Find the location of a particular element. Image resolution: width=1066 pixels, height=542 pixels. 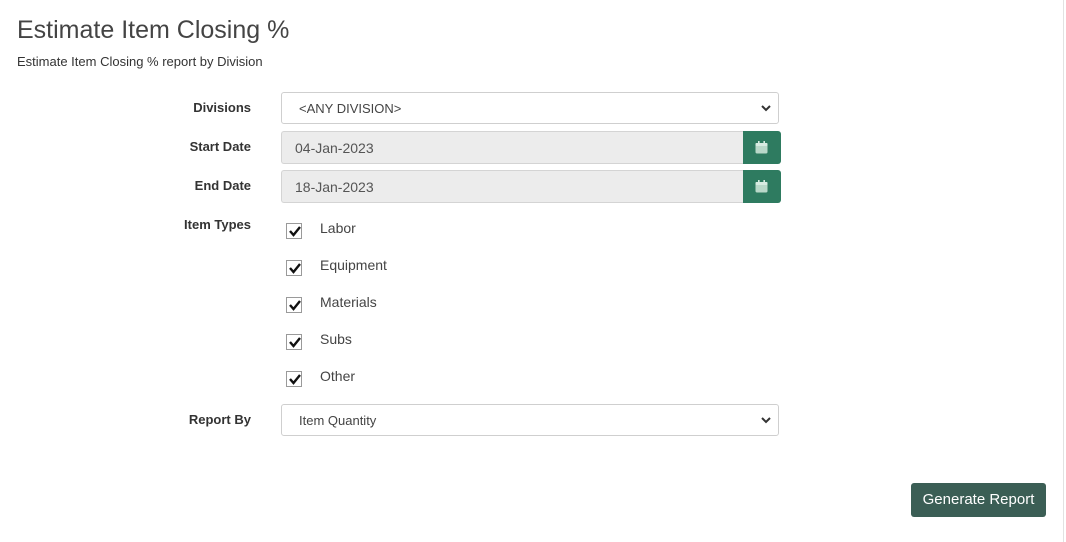

start-date-input: 04-Jan-2023 is located at coordinates (512, 147).